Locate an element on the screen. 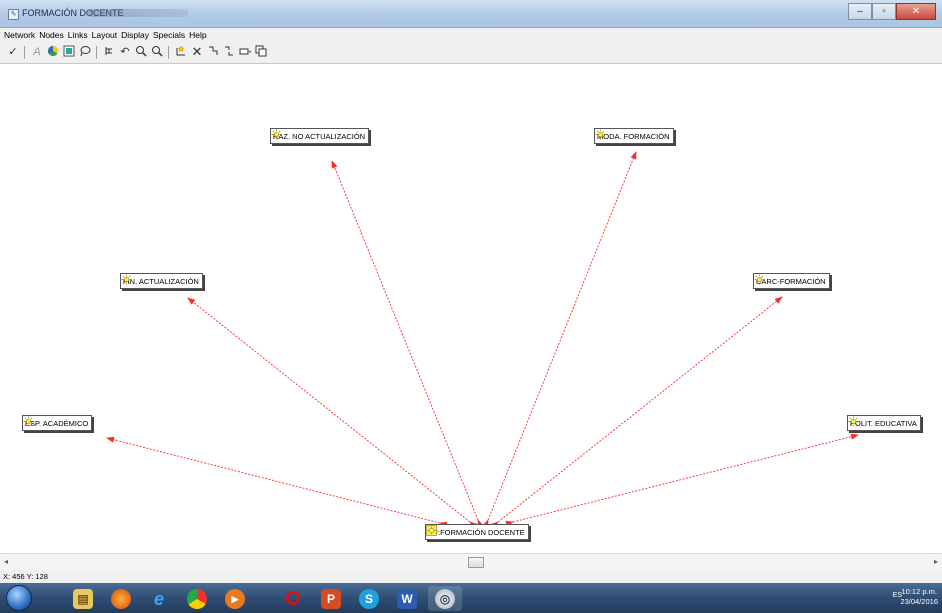  node-label: CARC-FORMACIÓN is located at coordinates (791, 281).